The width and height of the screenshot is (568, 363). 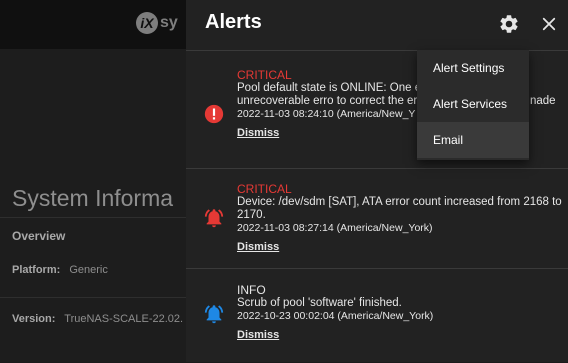 I want to click on alert-message-overflow: nade, so click(x=543, y=101).